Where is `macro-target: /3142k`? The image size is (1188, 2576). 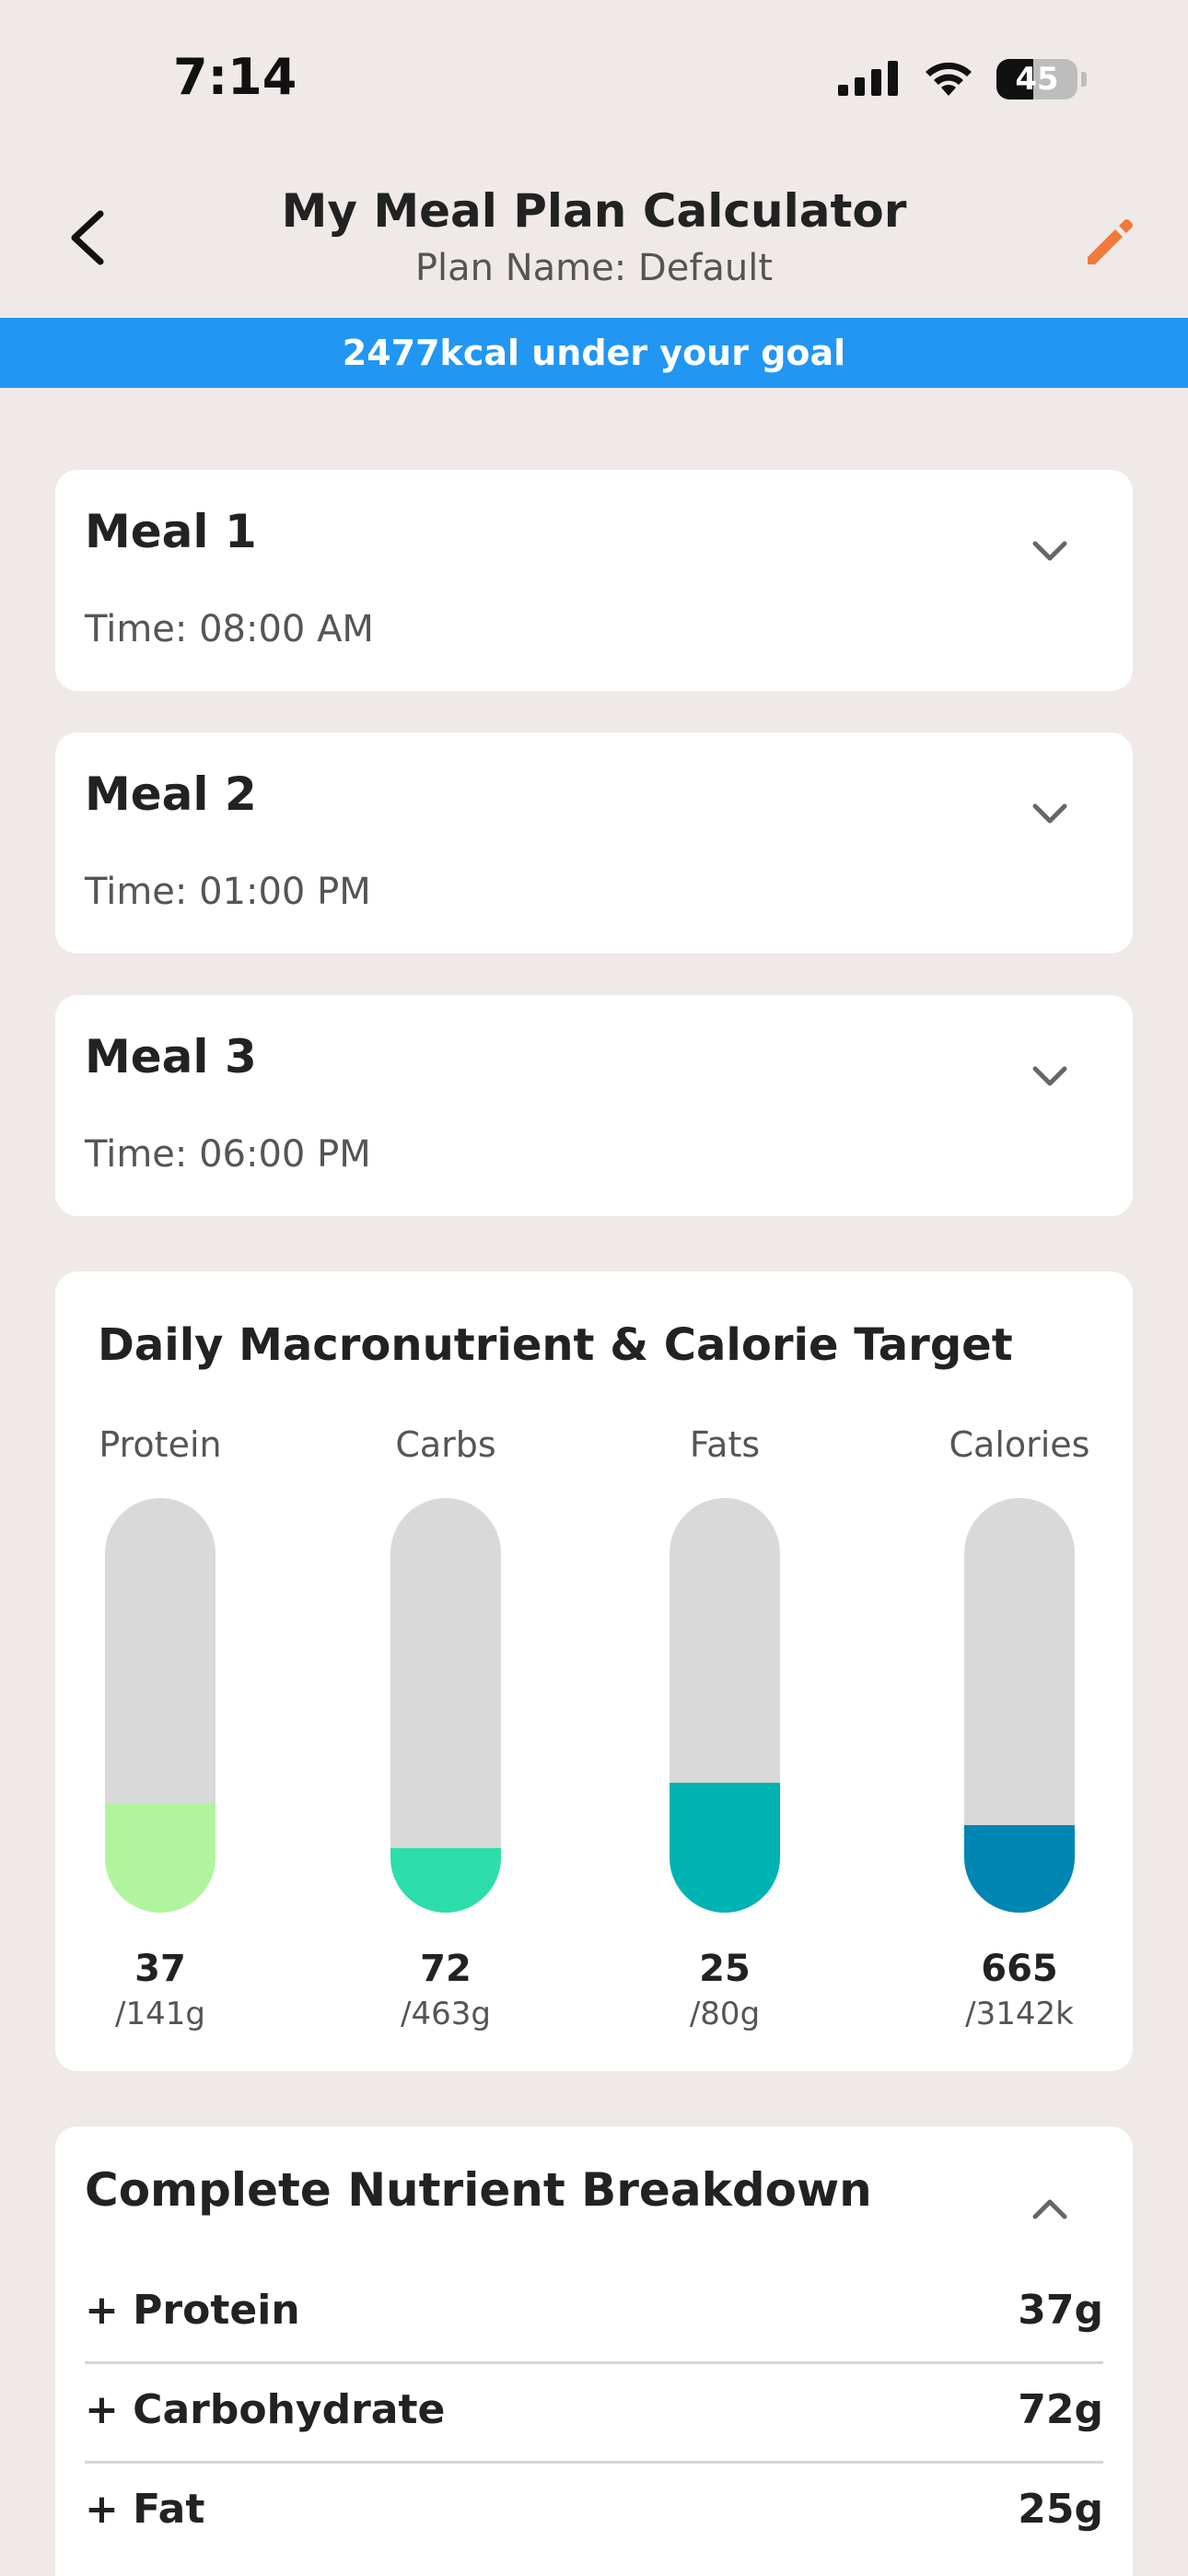 macro-target: /3142k is located at coordinates (1019, 2014).